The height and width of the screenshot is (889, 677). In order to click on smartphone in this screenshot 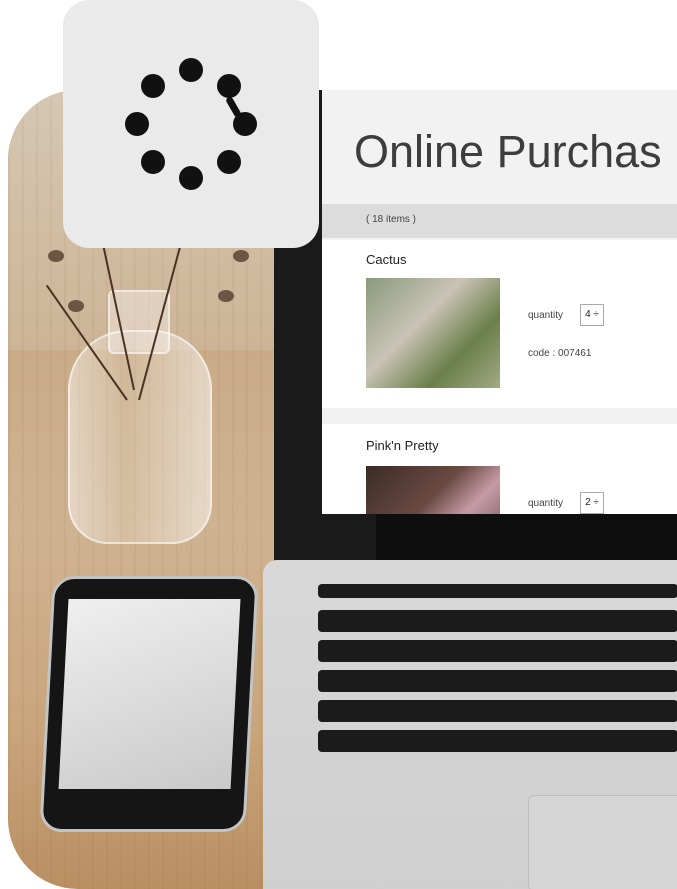, I will do `click(149, 704)`.